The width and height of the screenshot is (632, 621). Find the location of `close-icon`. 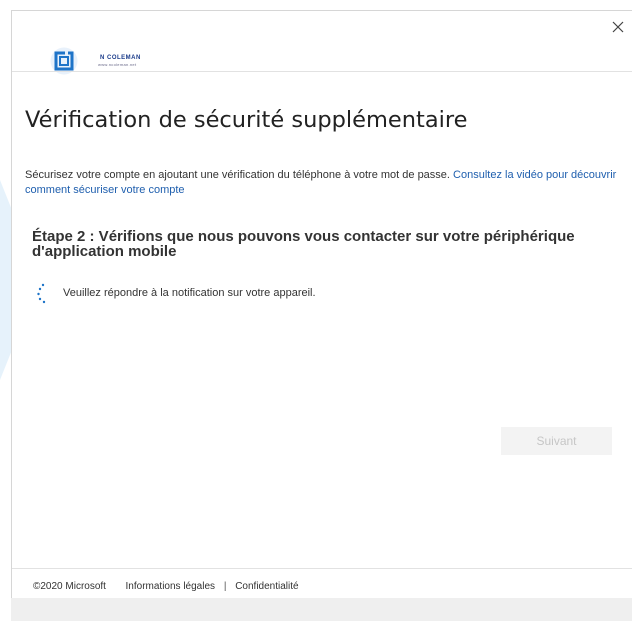

close-icon is located at coordinates (618, 27).